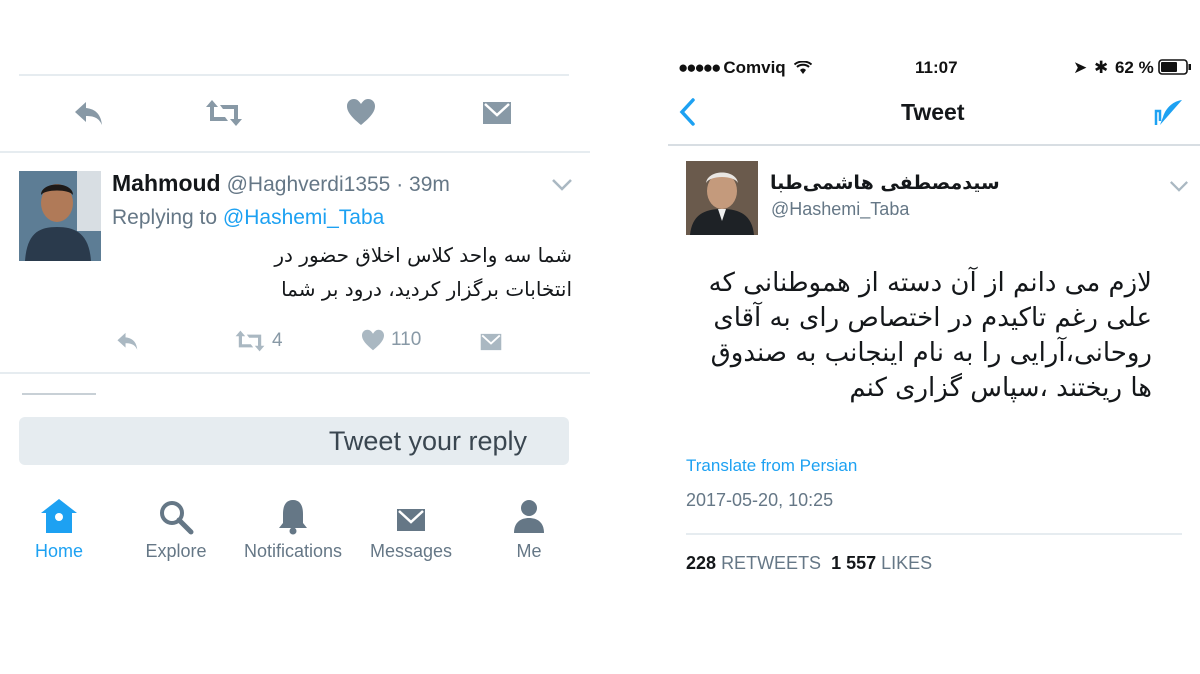 This screenshot has width=1200, height=674. I want to click on likes-stat: 1 557 LIKES, so click(881, 563).